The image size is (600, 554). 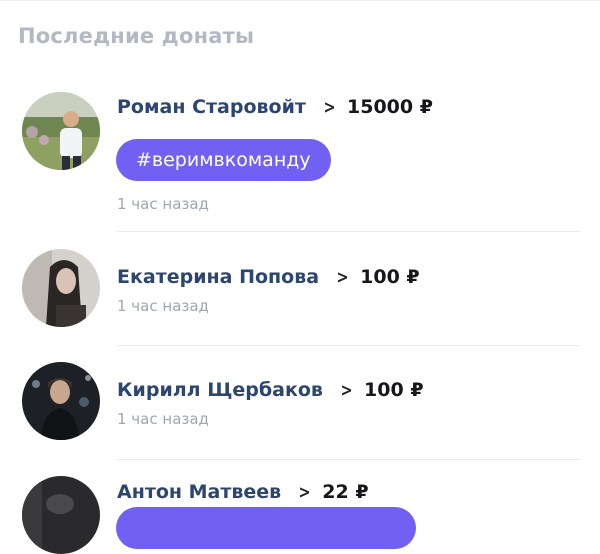 What do you see at coordinates (223, 160) in the screenshot?
I see `hashtag-badge: #веримвкоманду` at bounding box center [223, 160].